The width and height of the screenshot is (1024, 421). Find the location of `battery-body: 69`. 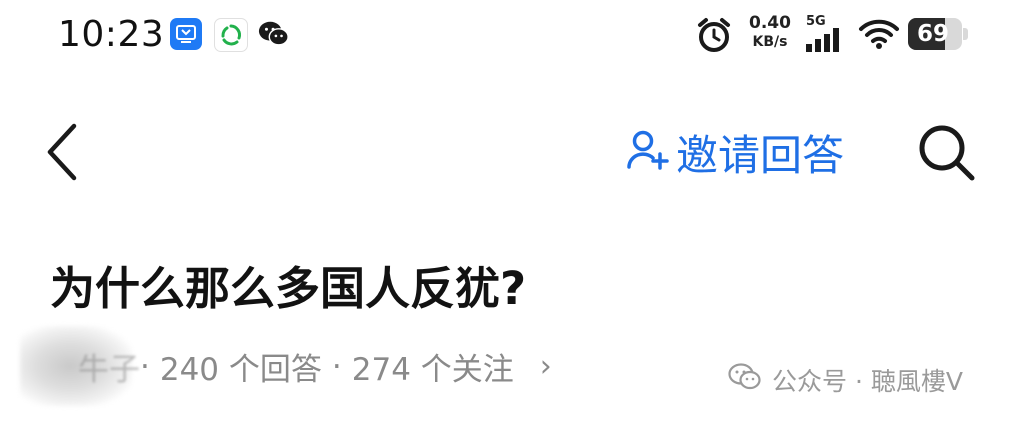

battery-body: 69 is located at coordinates (935, 34).